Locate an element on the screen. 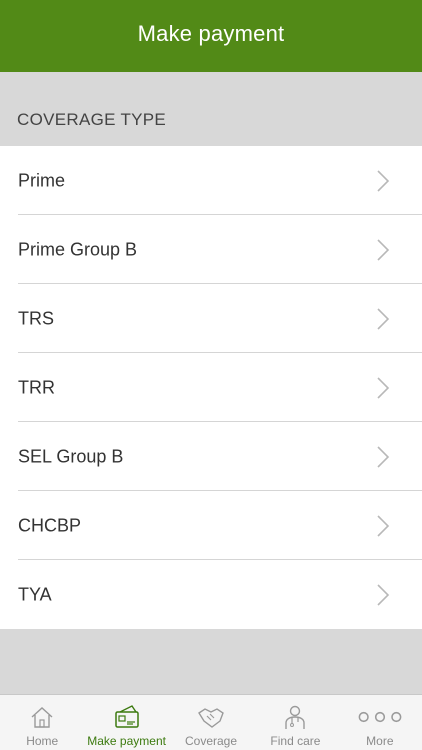 This screenshot has width=422, height=750. coverage-row-prime-group-b: Prime Group B is located at coordinates (211, 249).